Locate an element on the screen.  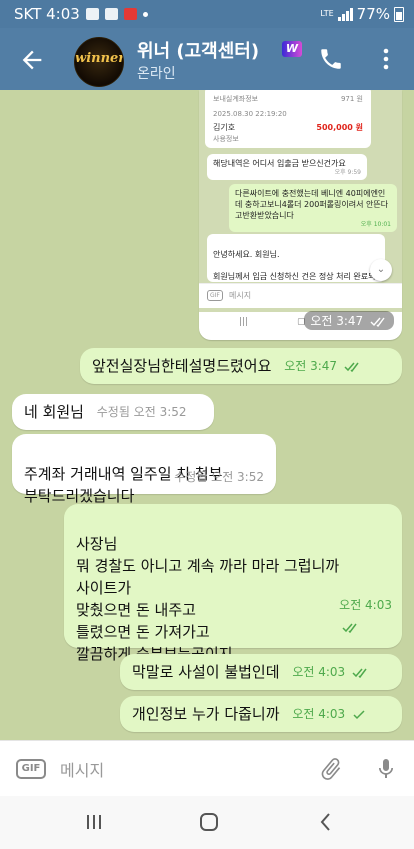
message-input is located at coordinates (180, 770).